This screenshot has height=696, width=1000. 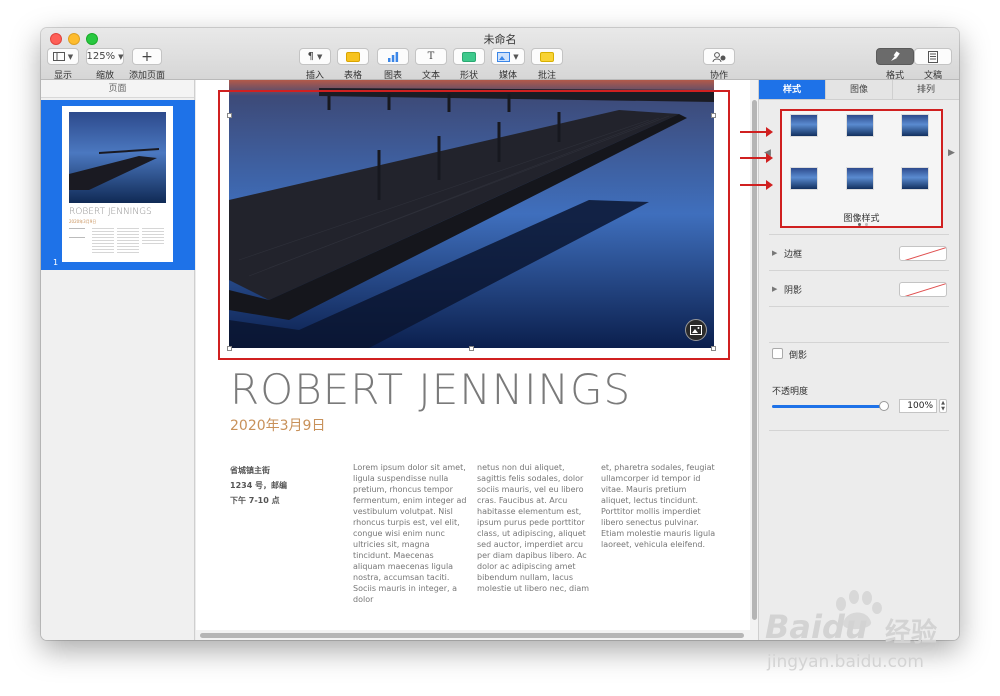 I want to click on collaborate-button: 协作, so click(x=719, y=64).